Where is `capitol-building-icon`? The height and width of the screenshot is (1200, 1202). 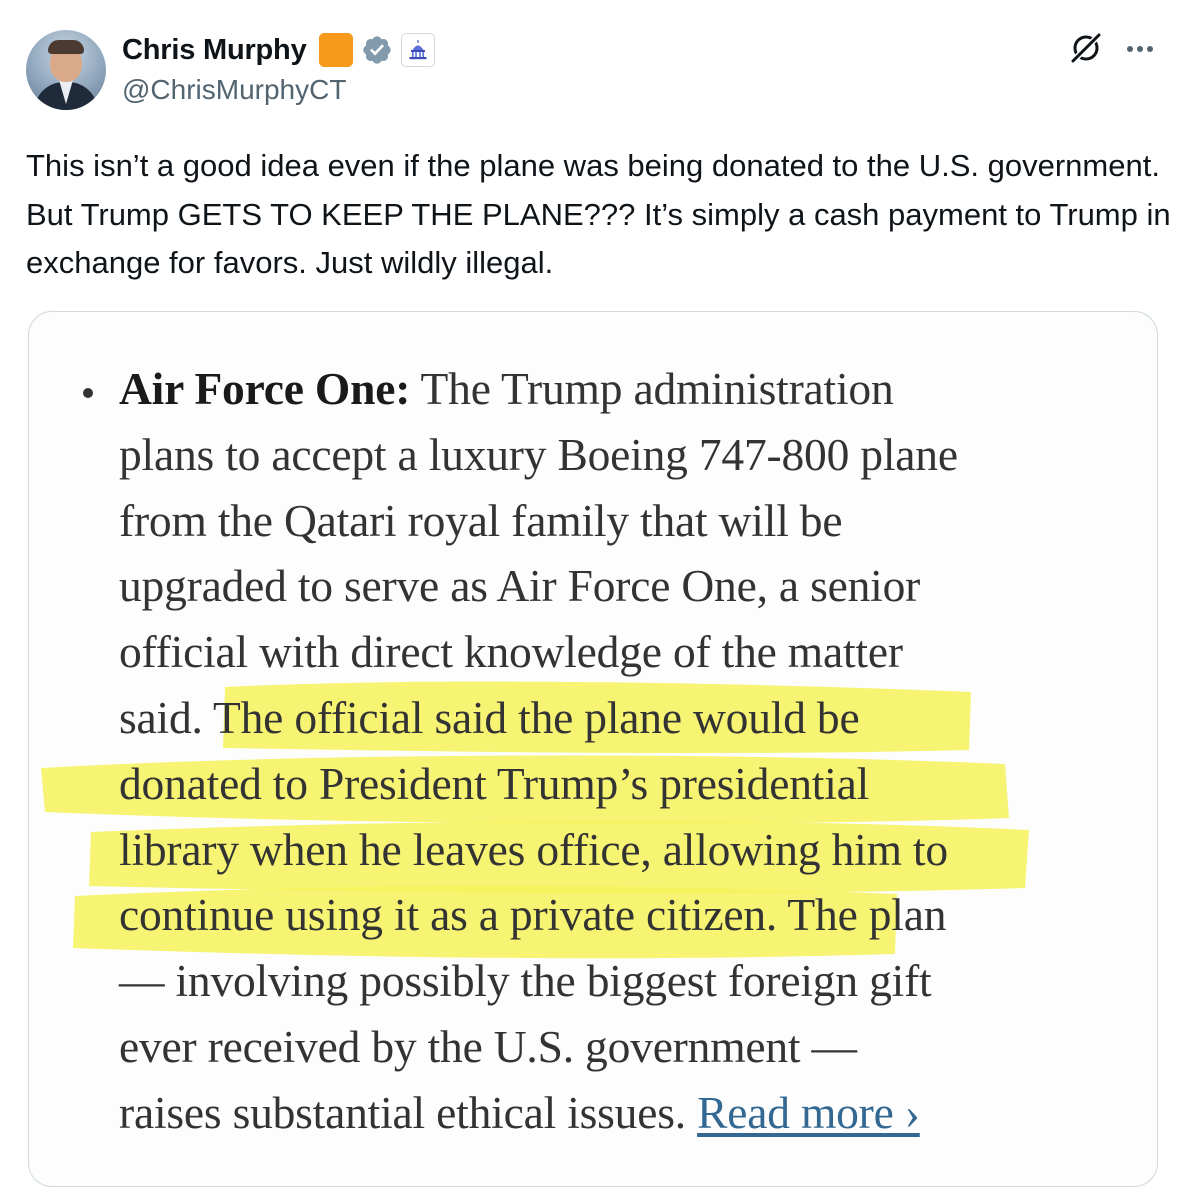 capitol-building-icon is located at coordinates (417, 50).